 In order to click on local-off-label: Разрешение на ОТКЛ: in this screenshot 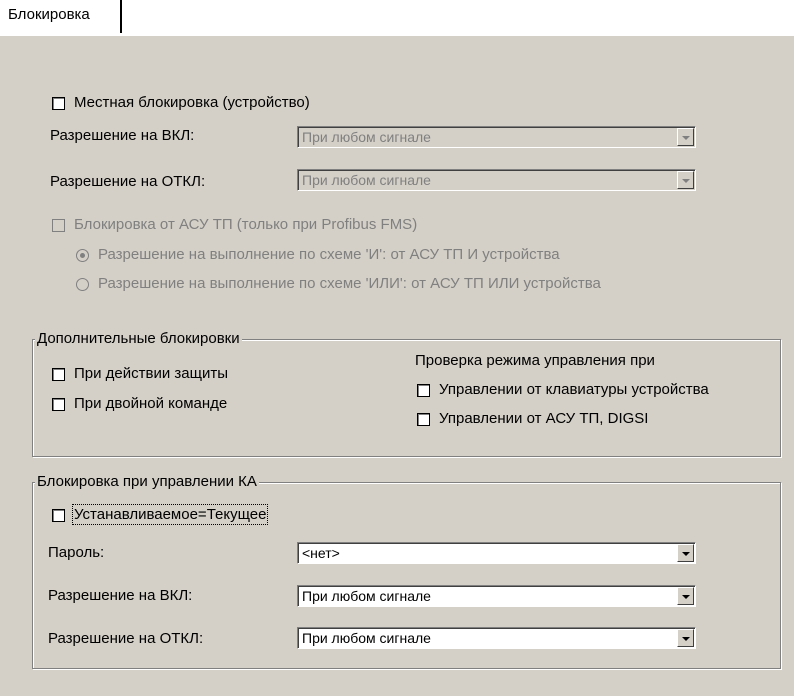, I will do `click(128, 181)`.